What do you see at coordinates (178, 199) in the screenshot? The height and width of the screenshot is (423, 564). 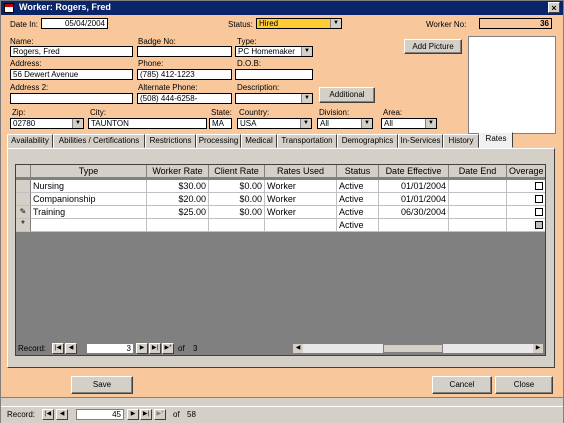 I see `cell-worker-rate: $20.00` at bounding box center [178, 199].